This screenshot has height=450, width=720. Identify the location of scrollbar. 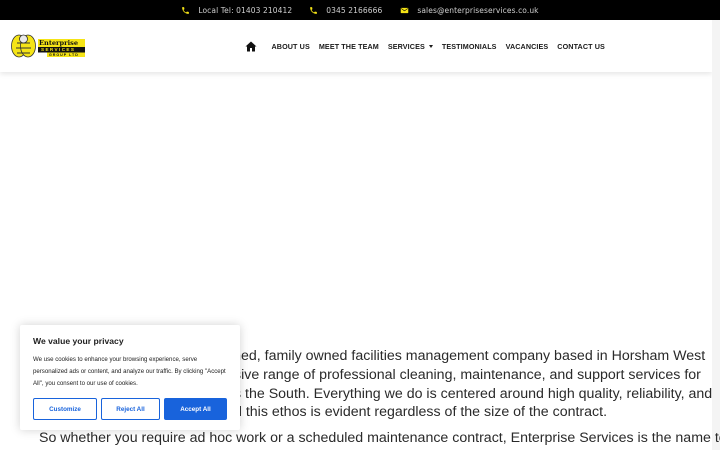
(716, 235).